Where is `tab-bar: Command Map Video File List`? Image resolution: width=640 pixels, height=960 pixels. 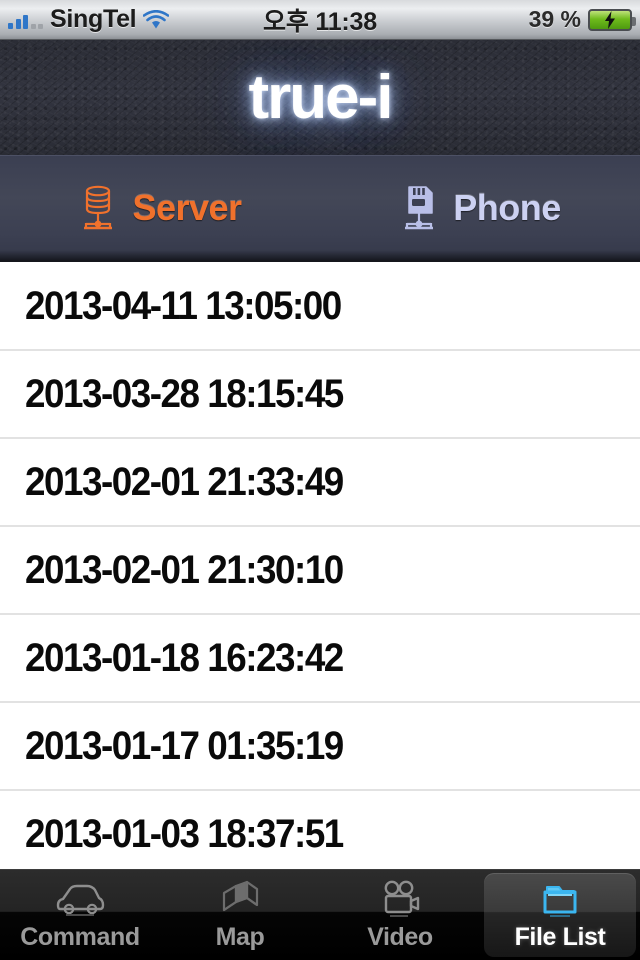 tab-bar: Command Map Video File List is located at coordinates (320, 914).